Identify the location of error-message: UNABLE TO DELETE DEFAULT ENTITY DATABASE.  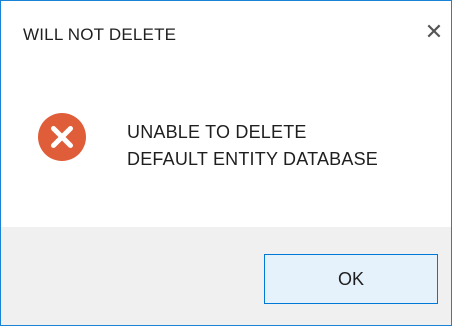
(252, 146).